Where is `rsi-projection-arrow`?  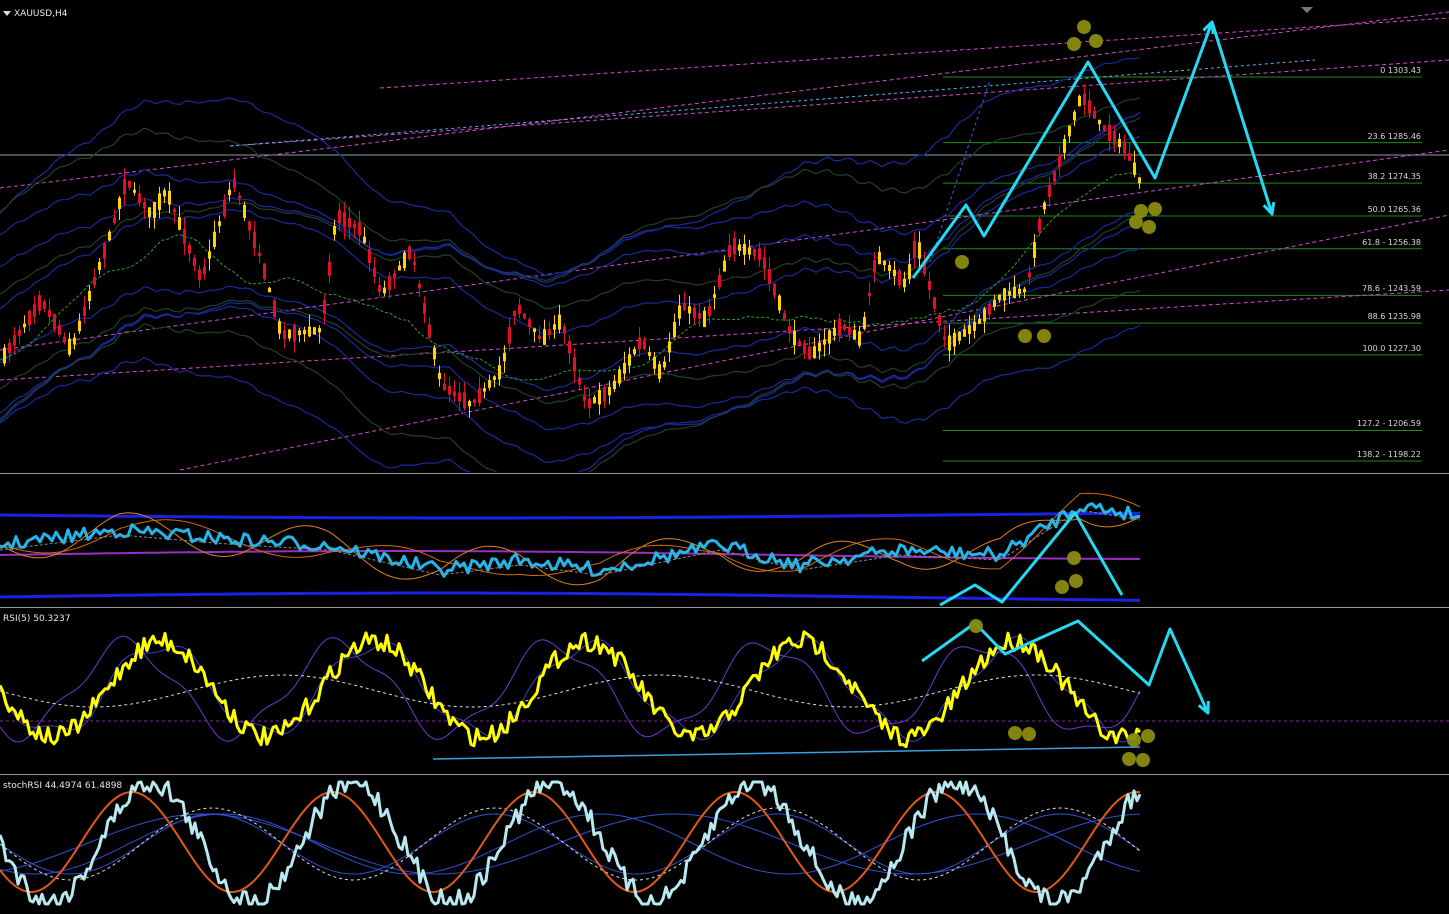 rsi-projection-arrow is located at coordinates (1065, 666).